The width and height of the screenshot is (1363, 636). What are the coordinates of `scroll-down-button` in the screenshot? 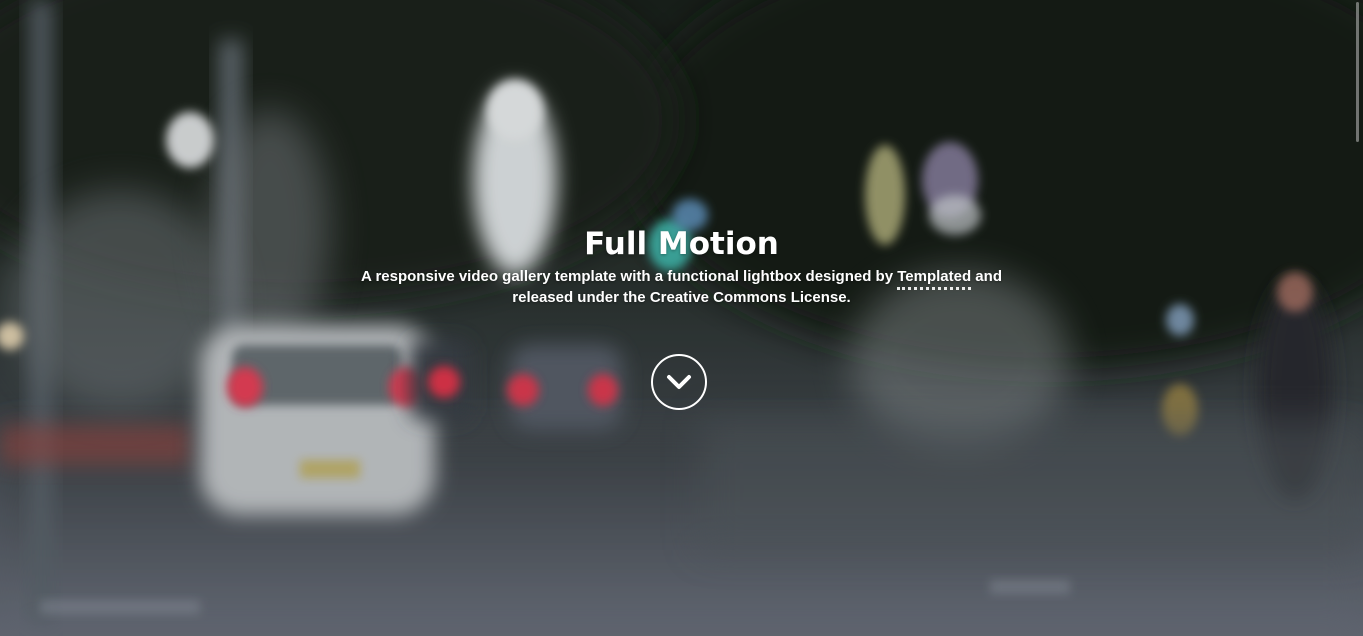 It's located at (679, 382).